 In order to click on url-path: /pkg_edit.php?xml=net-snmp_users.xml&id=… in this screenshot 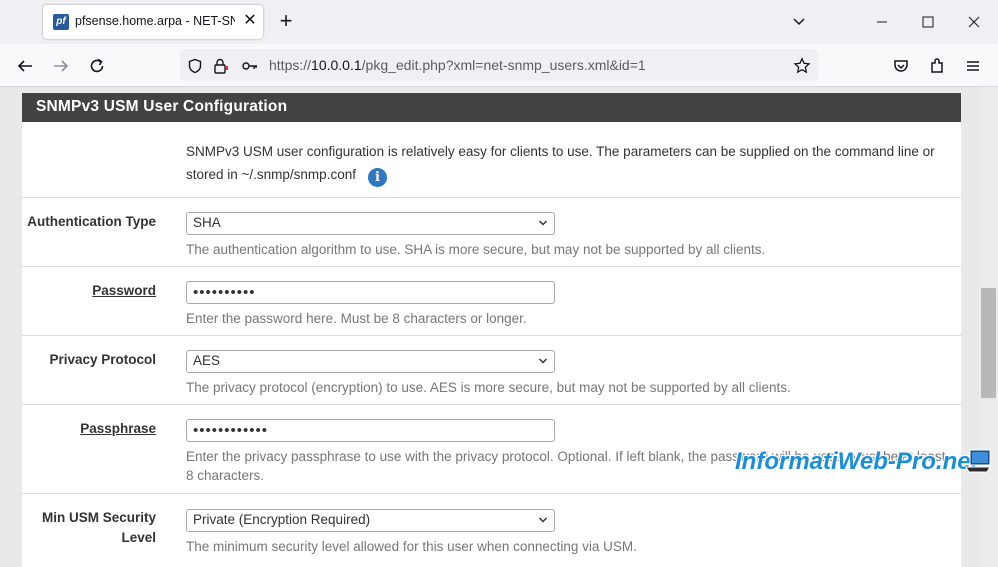, I will do `click(503, 65)`.